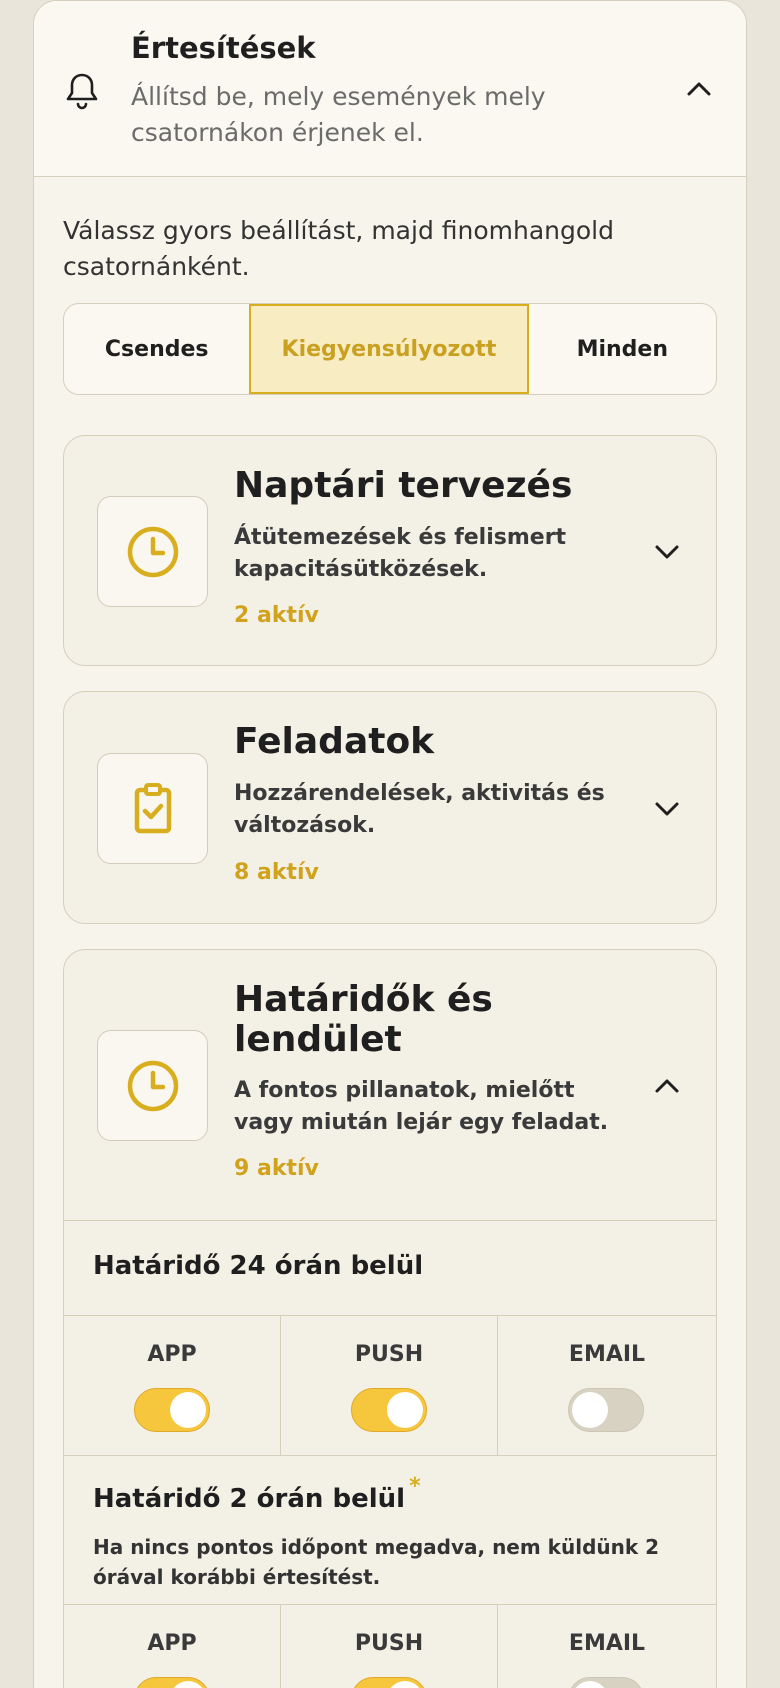 The image size is (780, 1688). I want to click on required-star: *, so click(415, 1486).